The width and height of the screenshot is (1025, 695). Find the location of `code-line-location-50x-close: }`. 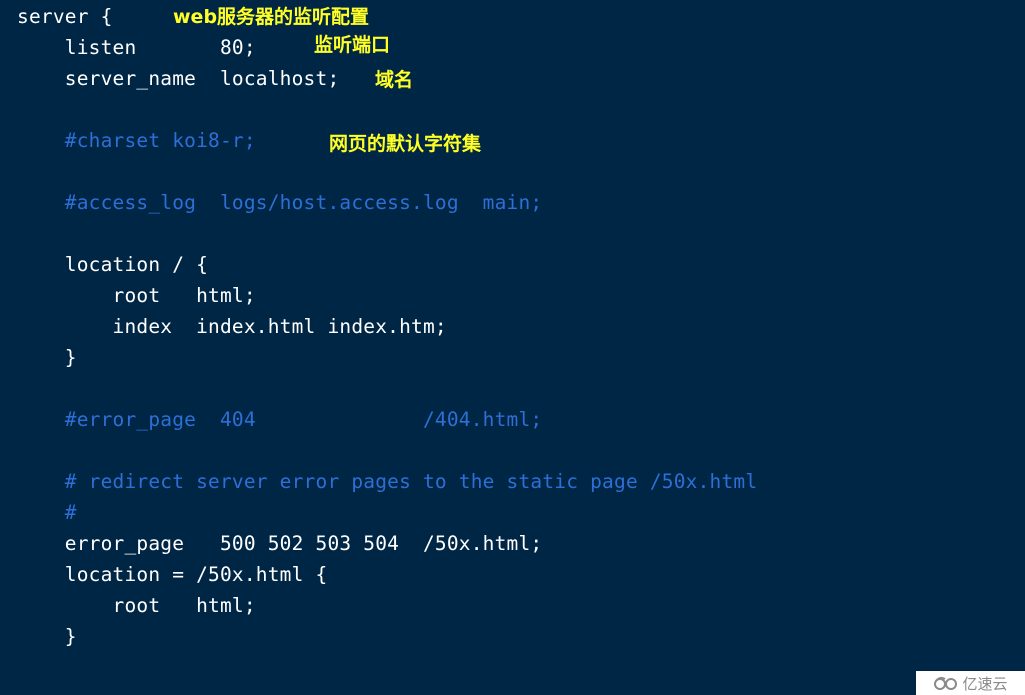

code-line-location-50x-close: } is located at coordinates (47, 636).